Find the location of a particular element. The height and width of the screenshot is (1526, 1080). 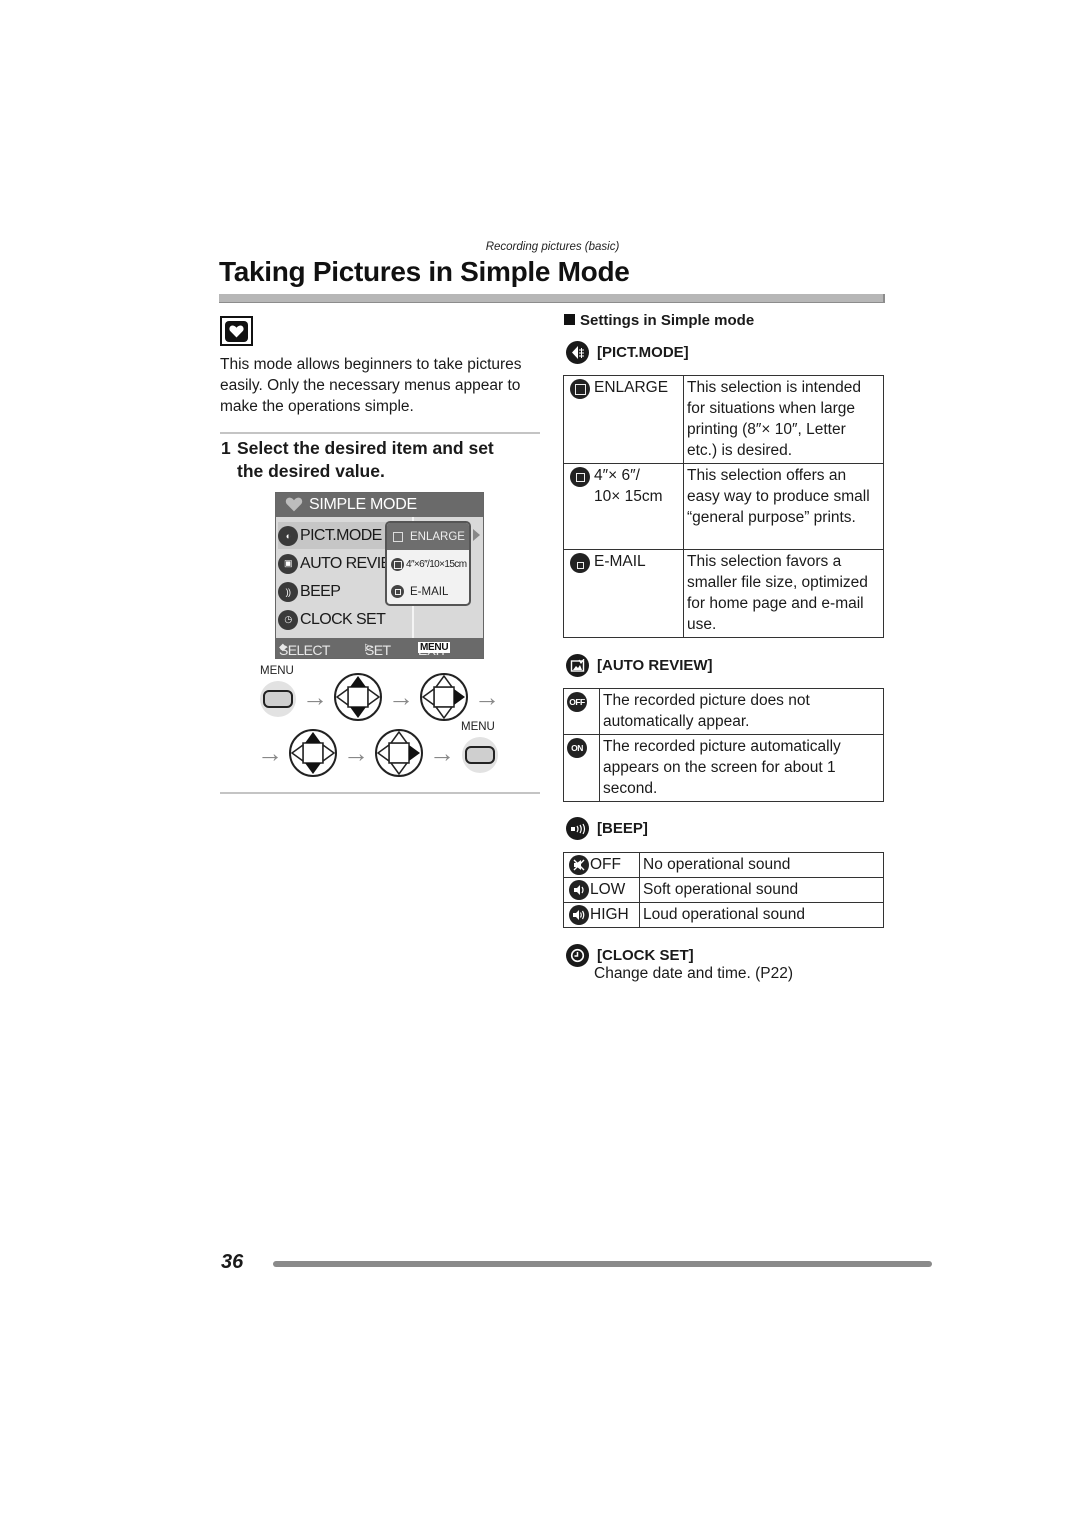

pict-mode-heading: [PICT.MODE] is located at coordinates (627, 352).